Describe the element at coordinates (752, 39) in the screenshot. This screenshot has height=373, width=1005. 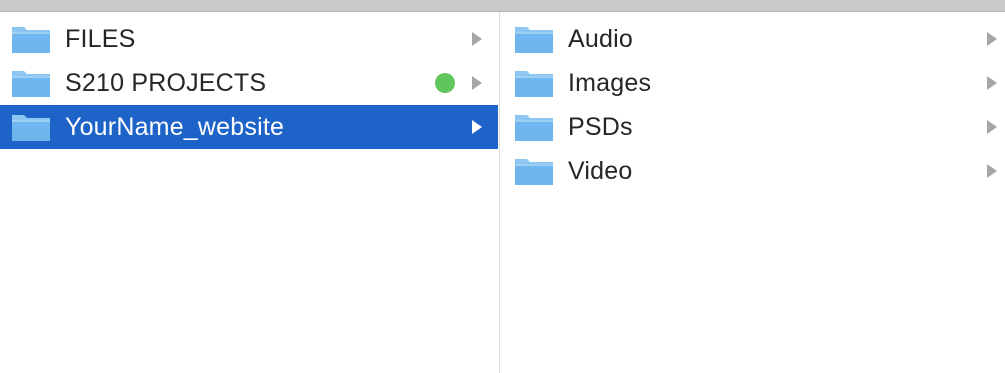
I see `folder-row-audio: Audio` at that location.